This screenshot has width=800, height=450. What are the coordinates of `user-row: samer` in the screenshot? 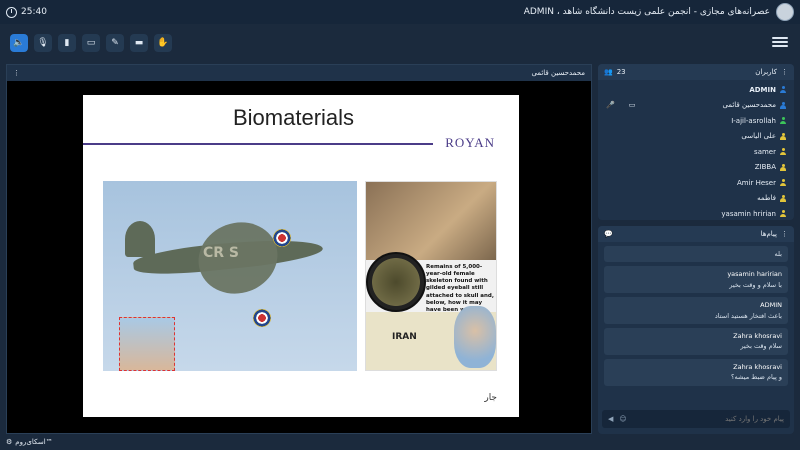 It's located at (696, 152).